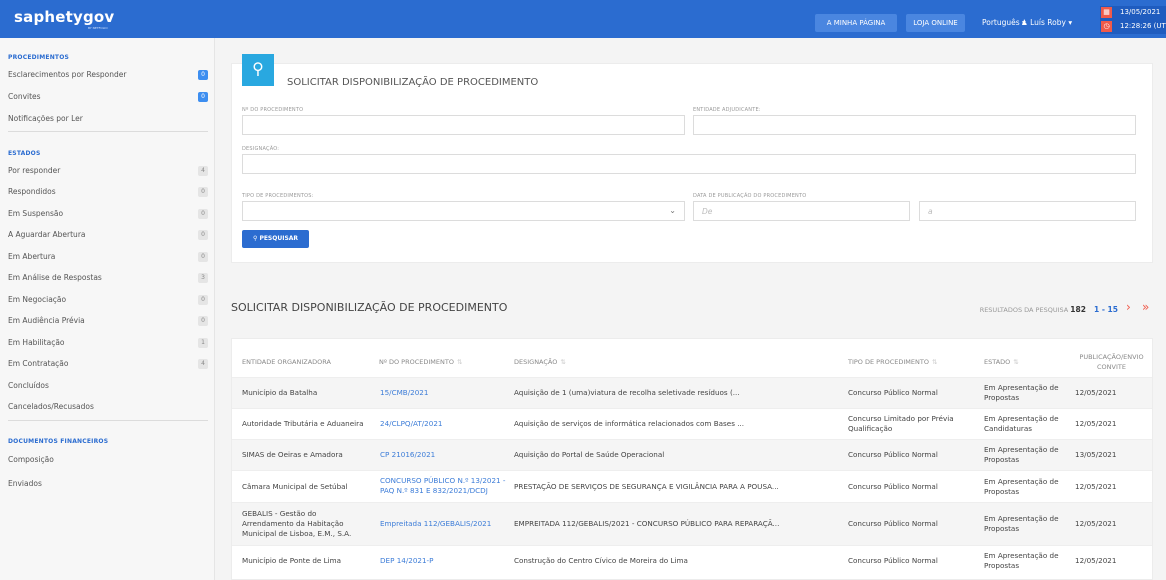 The height and width of the screenshot is (580, 1166). Describe the element at coordinates (34, 170) in the screenshot. I see `sidebar-item-label: Por responder` at that location.